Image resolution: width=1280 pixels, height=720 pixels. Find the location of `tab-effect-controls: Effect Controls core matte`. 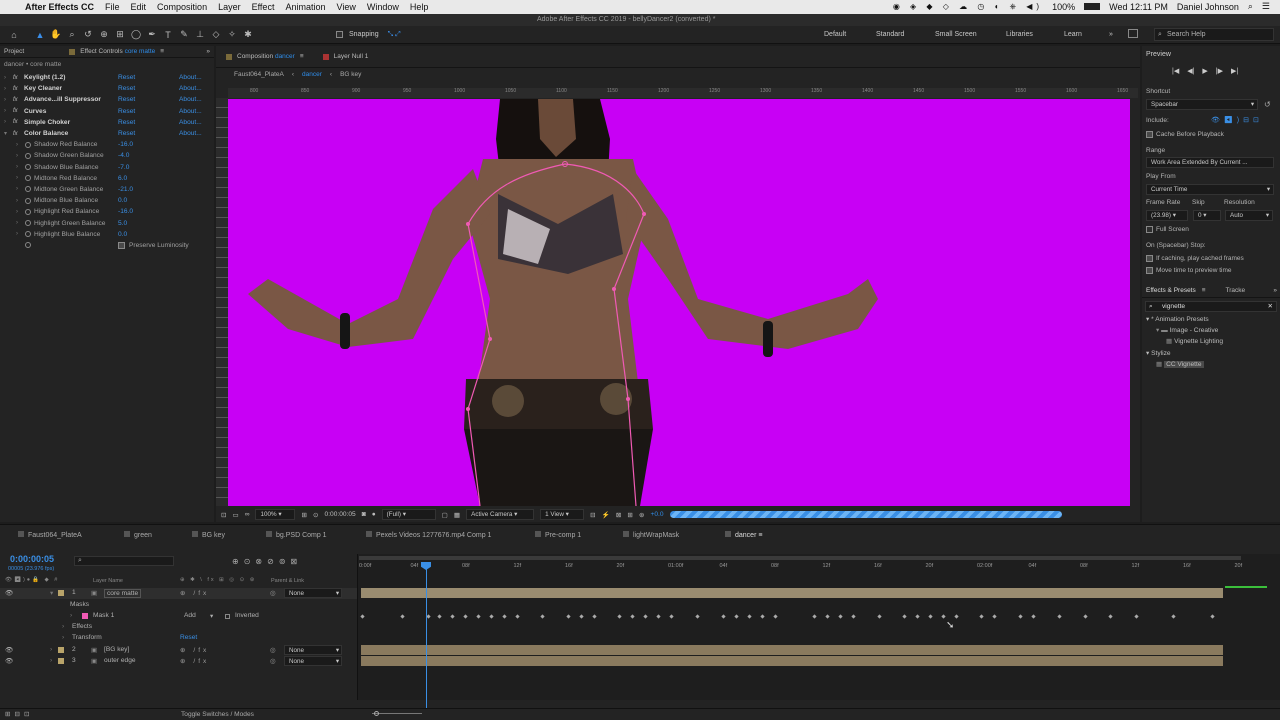

tab-effect-controls: Effect Controls core matte is located at coordinates (117, 51).